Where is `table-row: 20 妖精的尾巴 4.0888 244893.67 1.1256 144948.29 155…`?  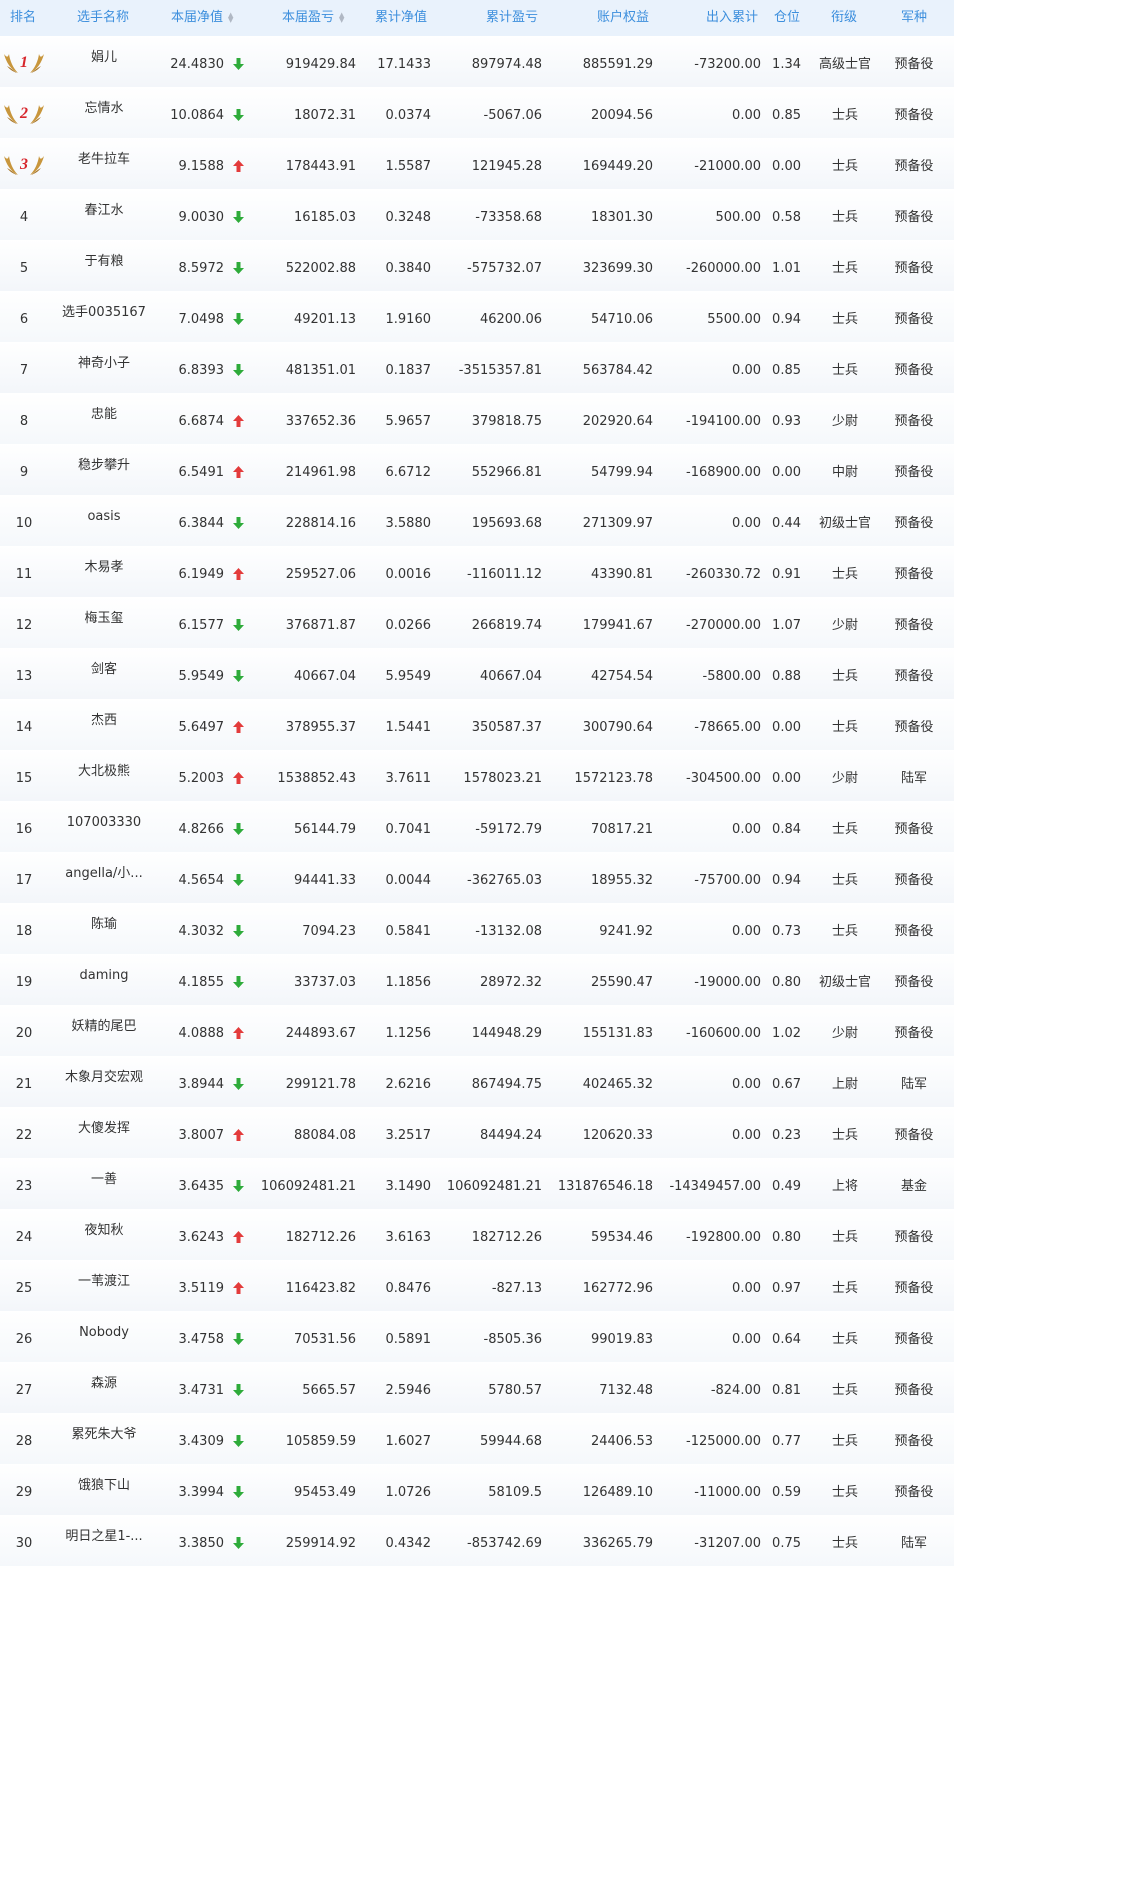 table-row: 20 妖精的尾巴 4.0888 244893.67 1.1256 144948.29 155… is located at coordinates (477, 1030).